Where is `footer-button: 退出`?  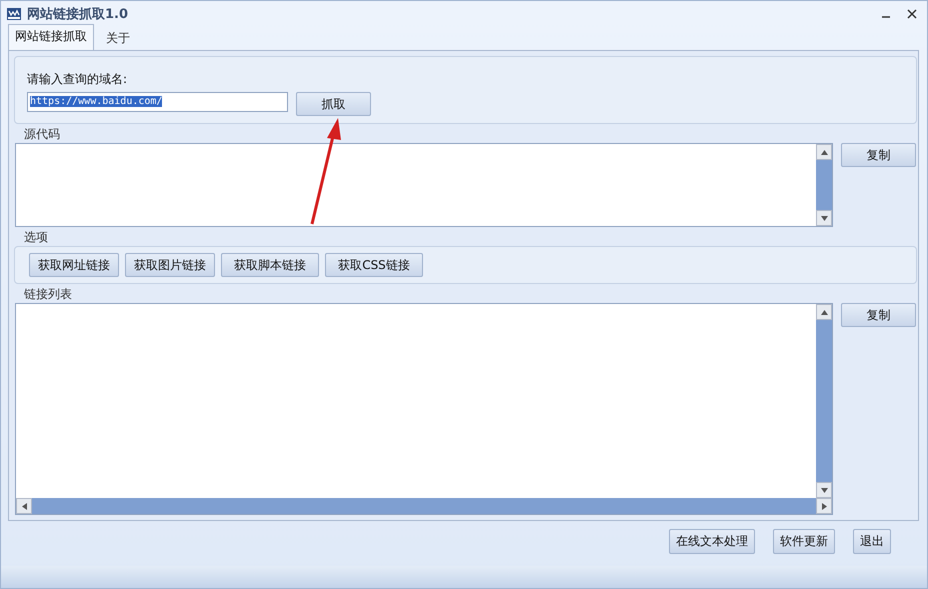 footer-button: 退出 is located at coordinates (872, 541).